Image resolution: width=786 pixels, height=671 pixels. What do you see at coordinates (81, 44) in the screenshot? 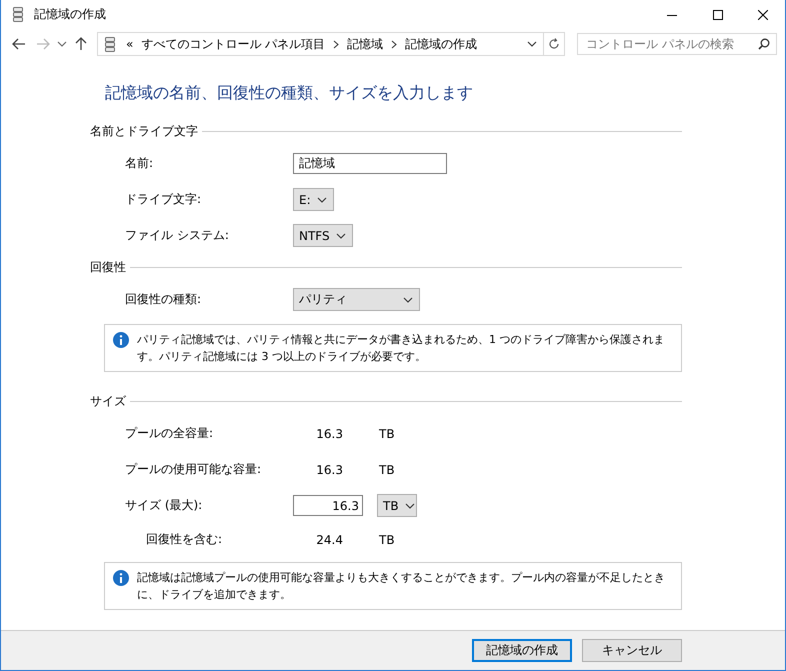
I see `up-icon` at bounding box center [81, 44].